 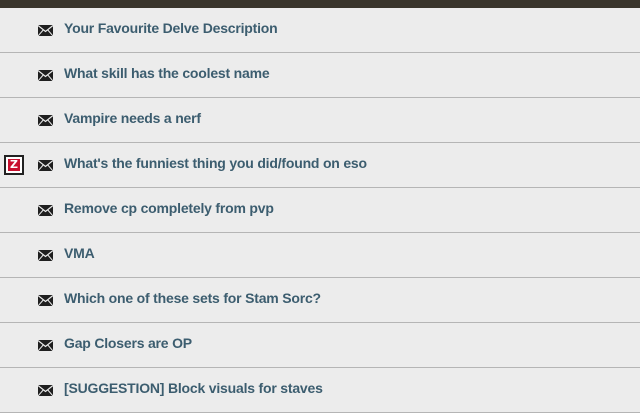 I want to click on thread-row: [SUGGESTION] Block visuals for staves, so click(x=320, y=390).